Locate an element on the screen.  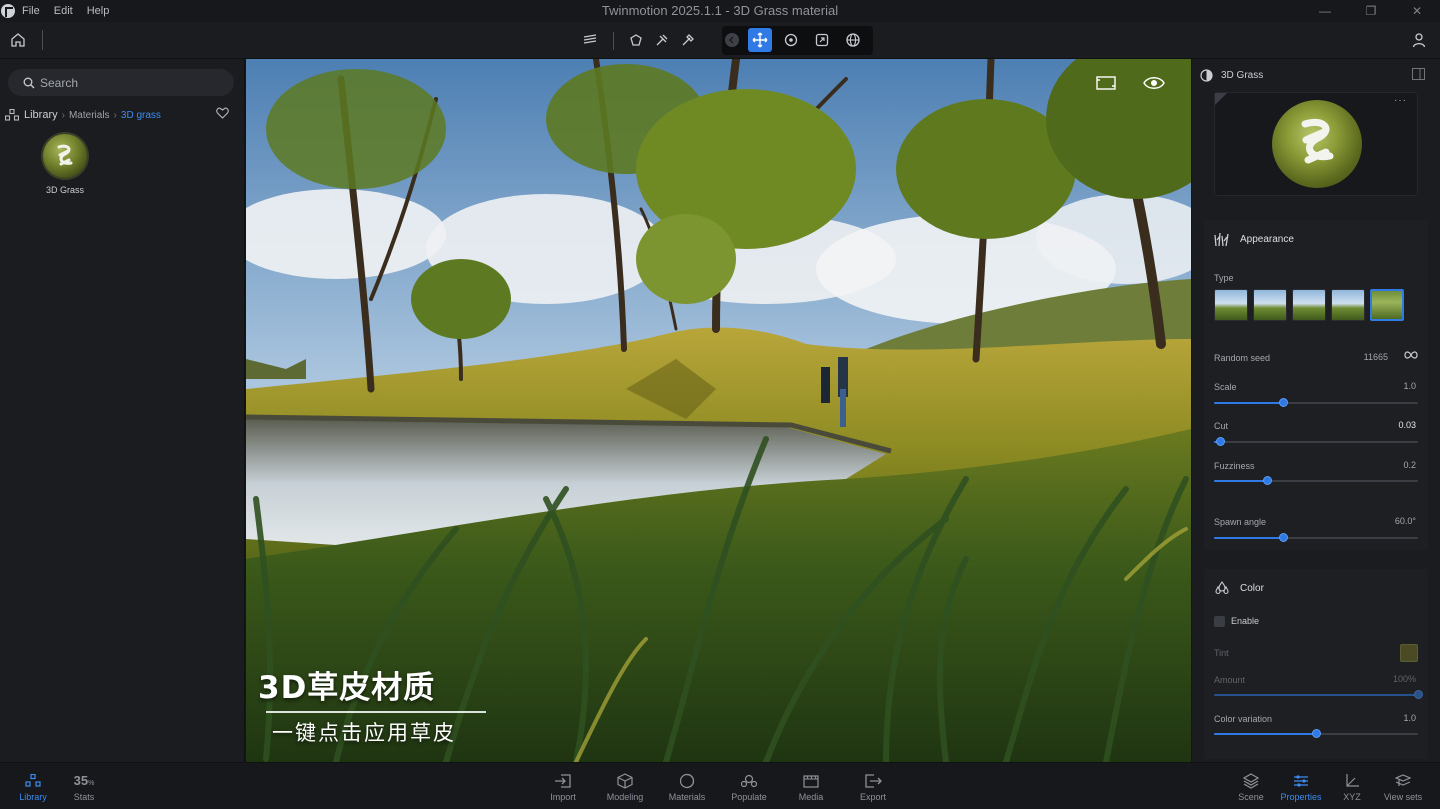
asset-thumbnail is located at coordinates (65, 156).